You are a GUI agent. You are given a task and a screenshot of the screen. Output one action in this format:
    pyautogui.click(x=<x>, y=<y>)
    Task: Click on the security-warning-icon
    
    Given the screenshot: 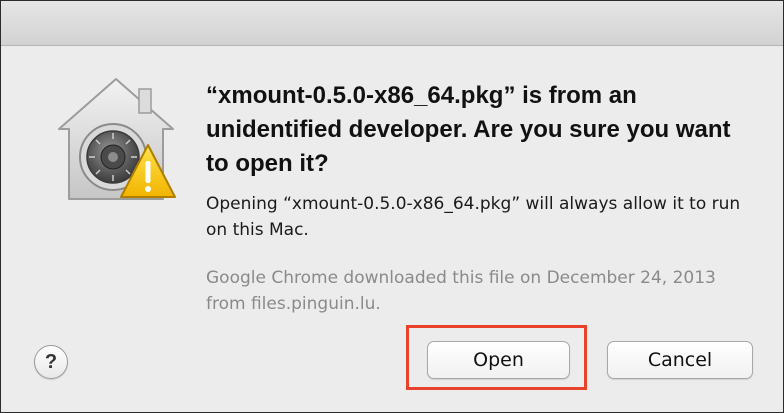 What is the action you would take?
    pyautogui.click(x=116, y=140)
    